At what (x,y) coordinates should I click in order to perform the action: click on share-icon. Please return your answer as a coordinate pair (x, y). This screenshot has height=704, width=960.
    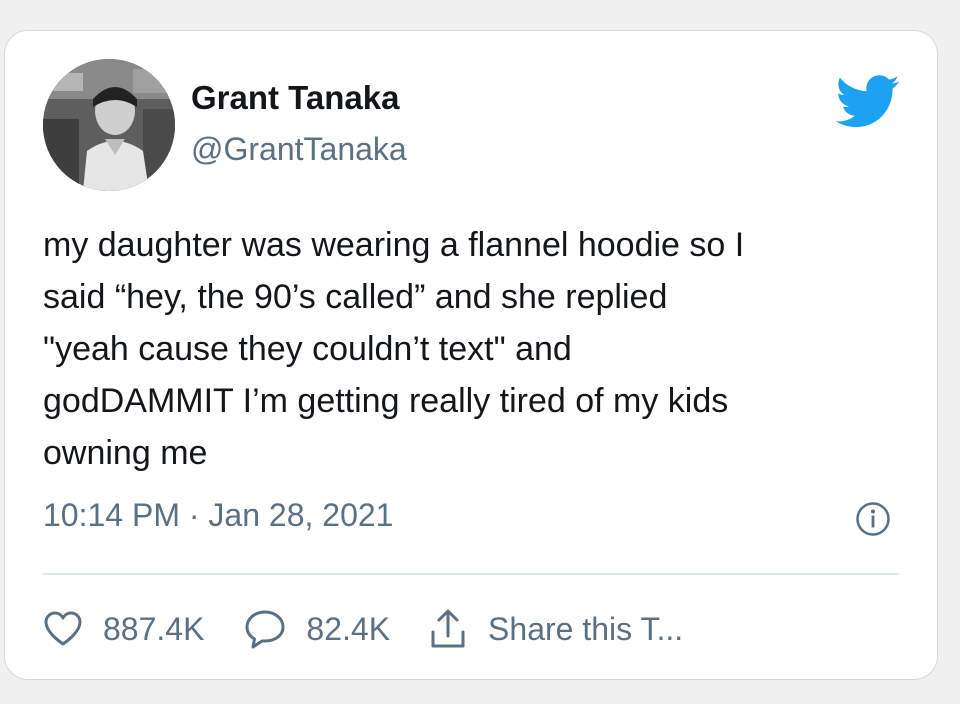
    Looking at the image, I should click on (448, 628).